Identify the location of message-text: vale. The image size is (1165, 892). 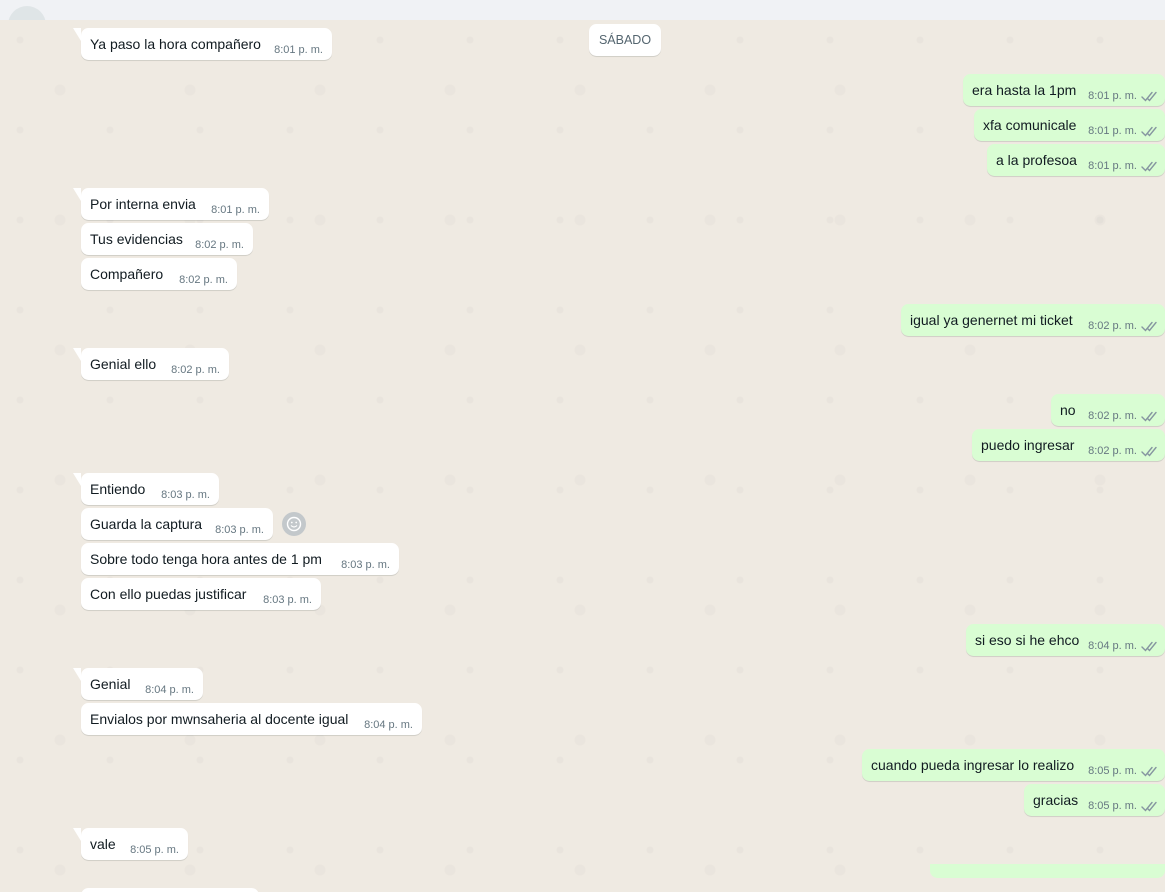
(103, 844).